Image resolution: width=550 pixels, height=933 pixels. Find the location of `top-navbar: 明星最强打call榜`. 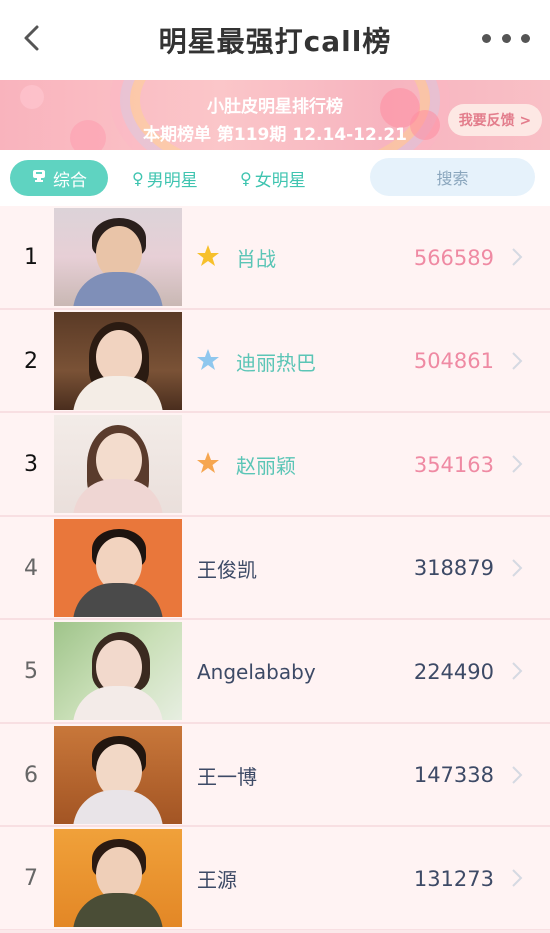

top-navbar: 明星最强打call榜 is located at coordinates (275, 40).